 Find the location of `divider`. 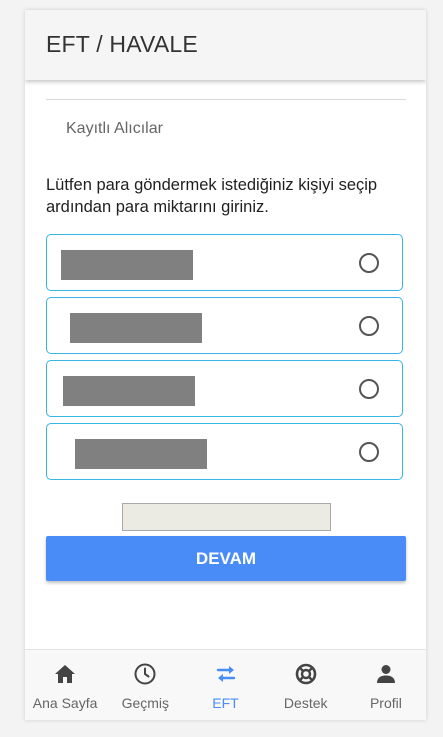

divider is located at coordinates (226, 99).